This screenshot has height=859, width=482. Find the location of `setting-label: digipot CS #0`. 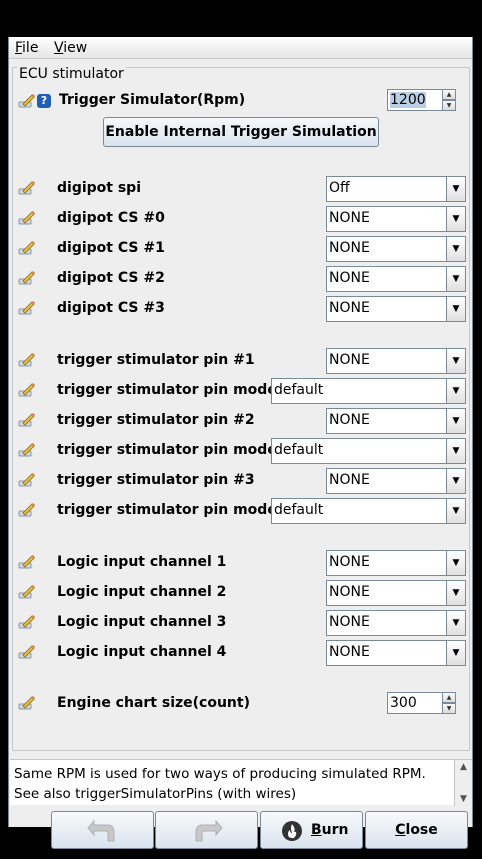

setting-label: digipot CS #0 is located at coordinates (111, 218).